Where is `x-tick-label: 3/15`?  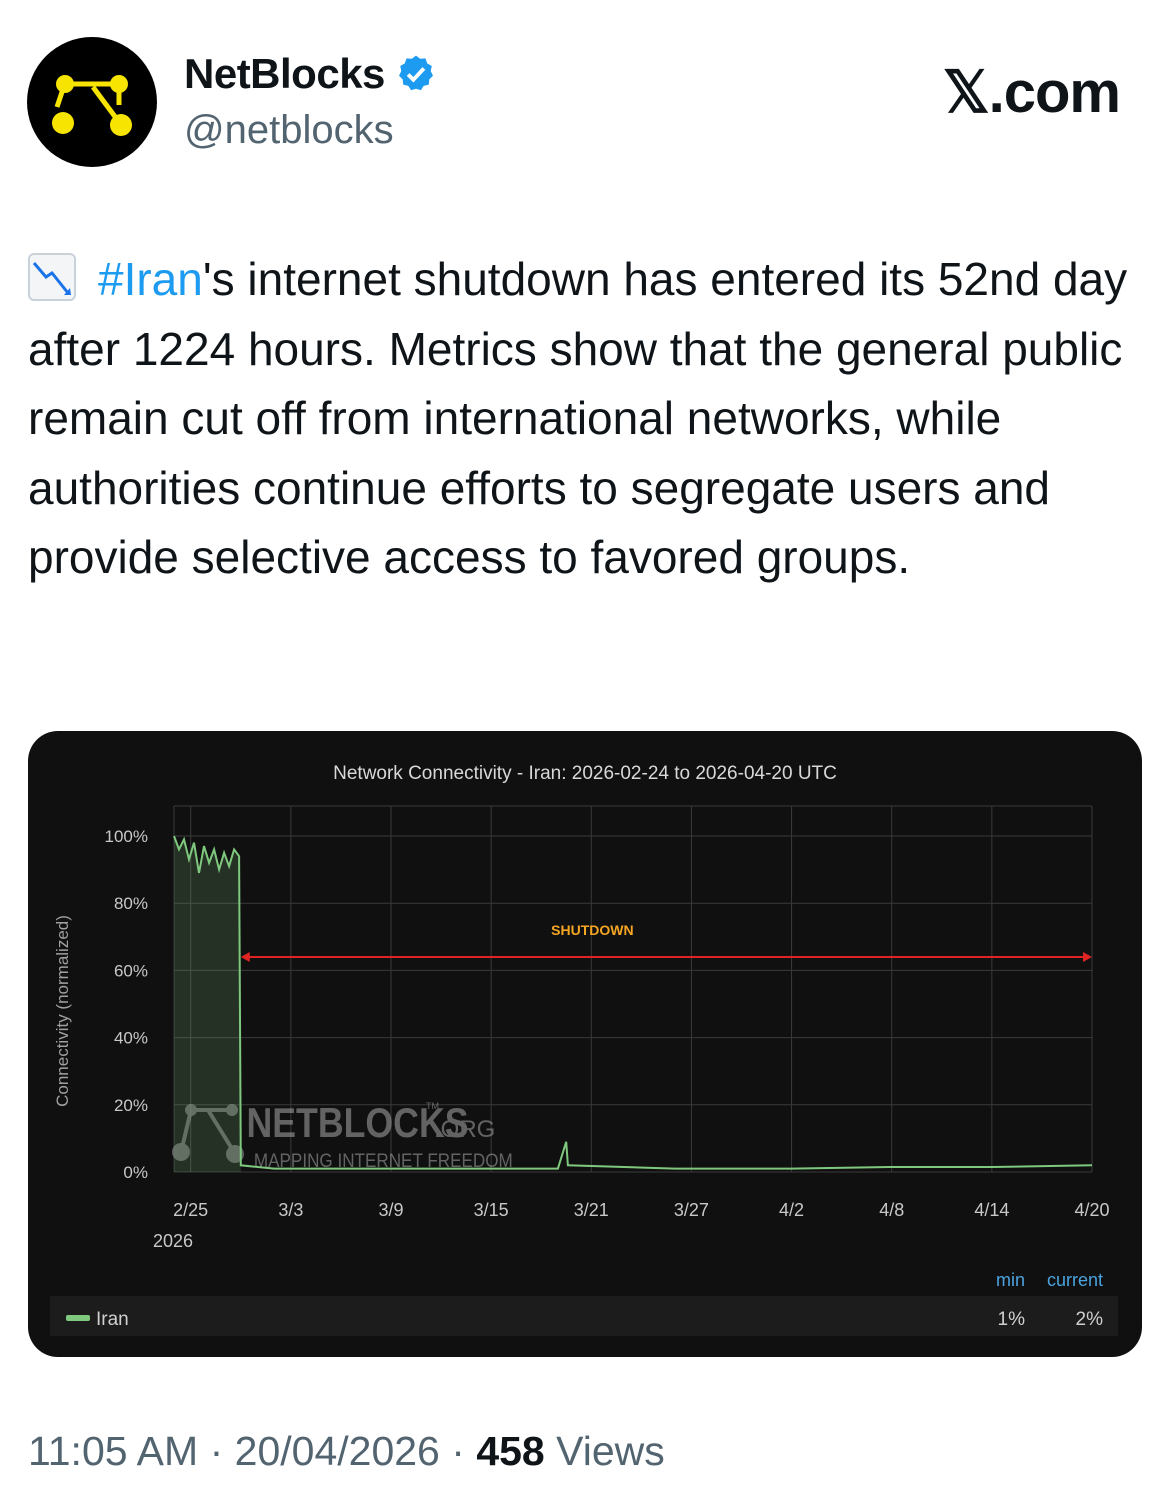 x-tick-label: 3/15 is located at coordinates (491, 1210).